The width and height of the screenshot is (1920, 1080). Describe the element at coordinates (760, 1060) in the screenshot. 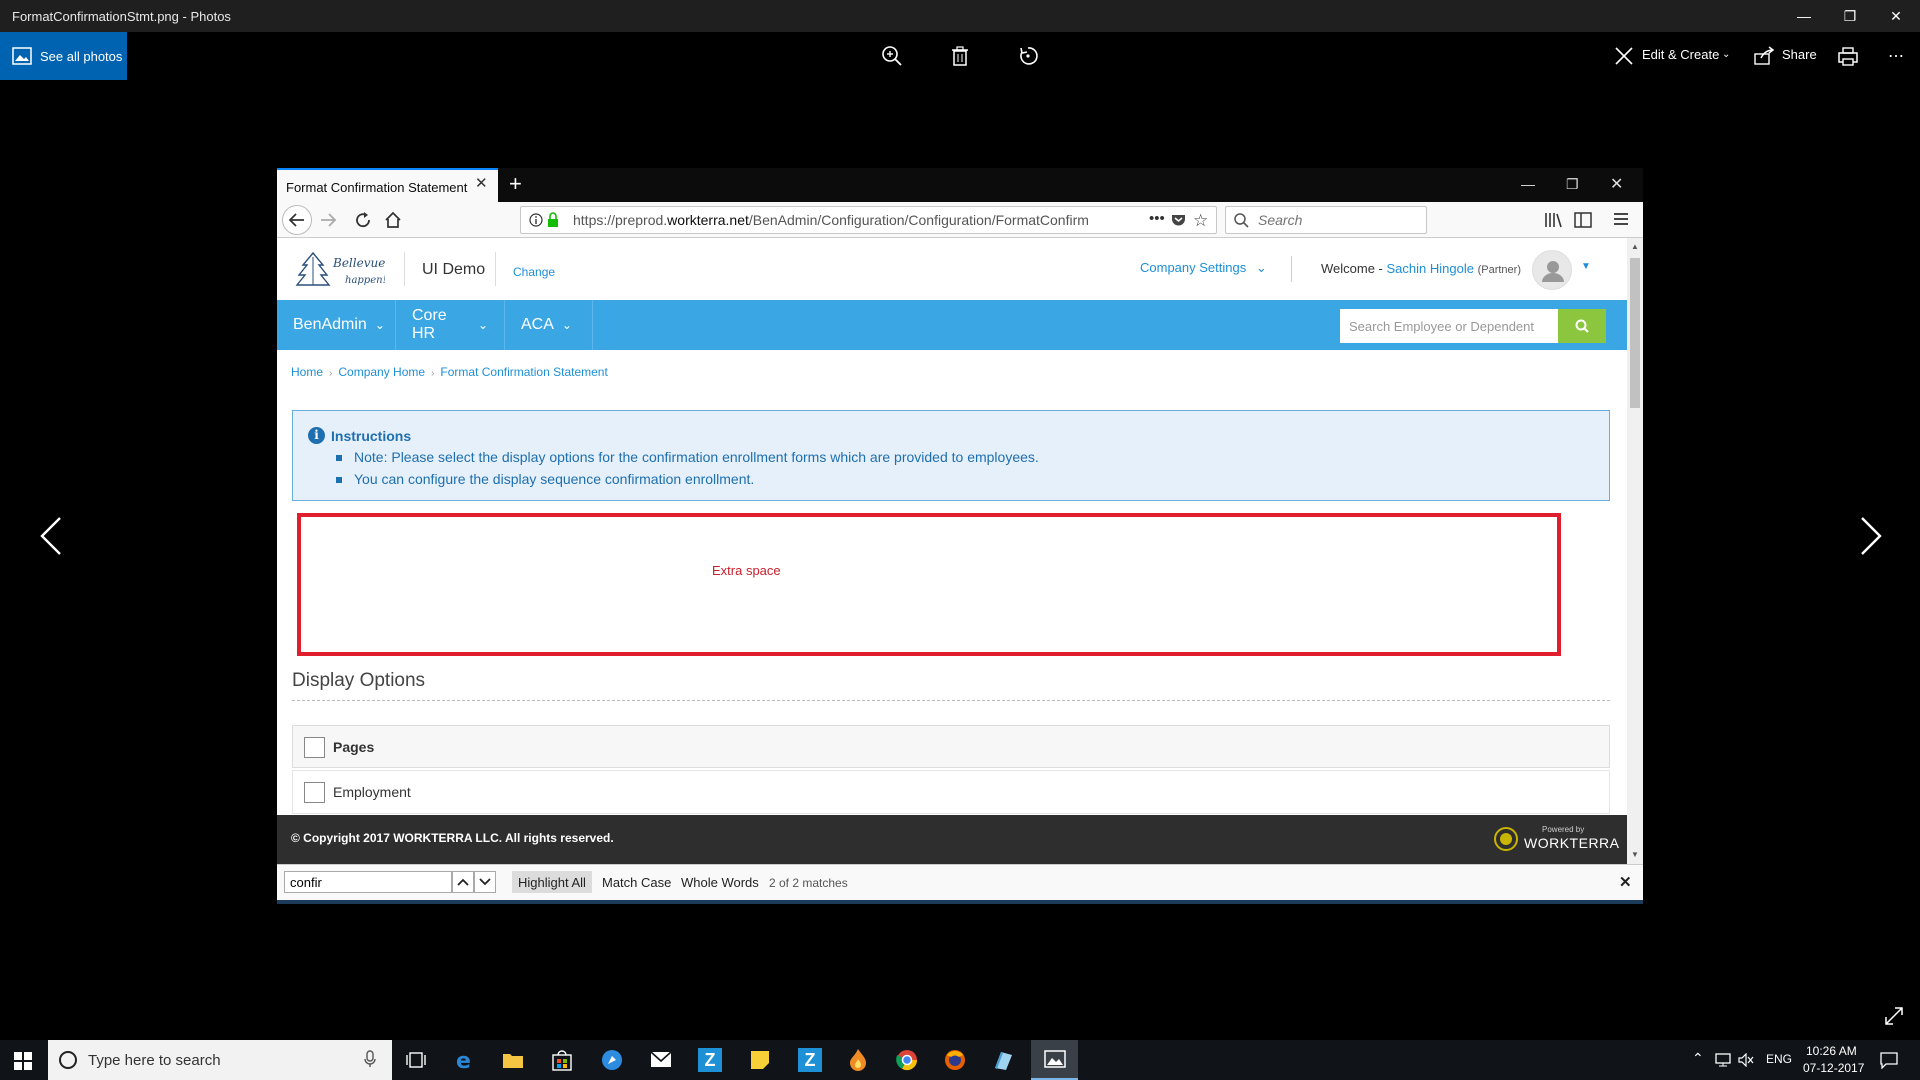

I see `sticky-notes-icon` at that location.